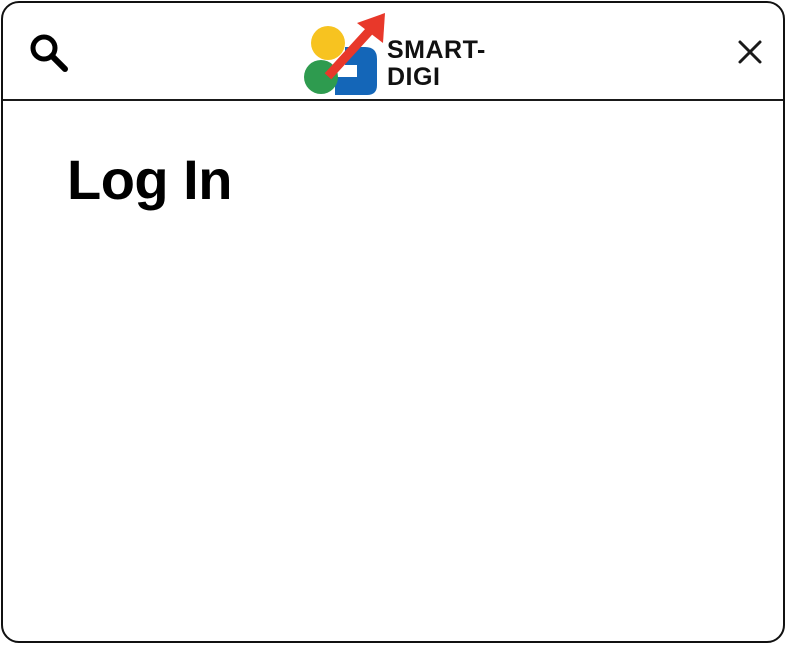  I want to click on close-button, so click(750, 52).